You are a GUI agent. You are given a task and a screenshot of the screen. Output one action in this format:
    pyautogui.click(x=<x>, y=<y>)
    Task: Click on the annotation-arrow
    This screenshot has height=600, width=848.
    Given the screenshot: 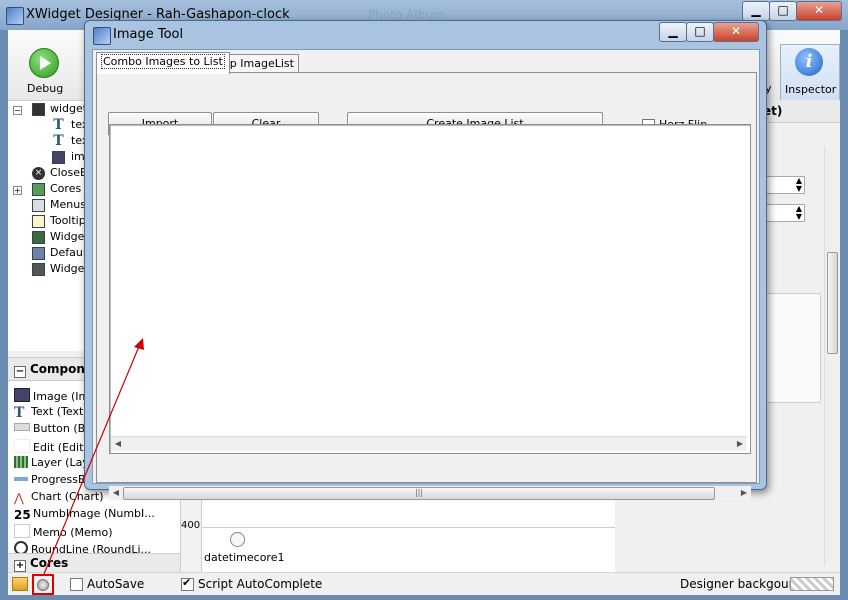 What is the action you would take?
    pyautogui.click(x=93, y=456)
    